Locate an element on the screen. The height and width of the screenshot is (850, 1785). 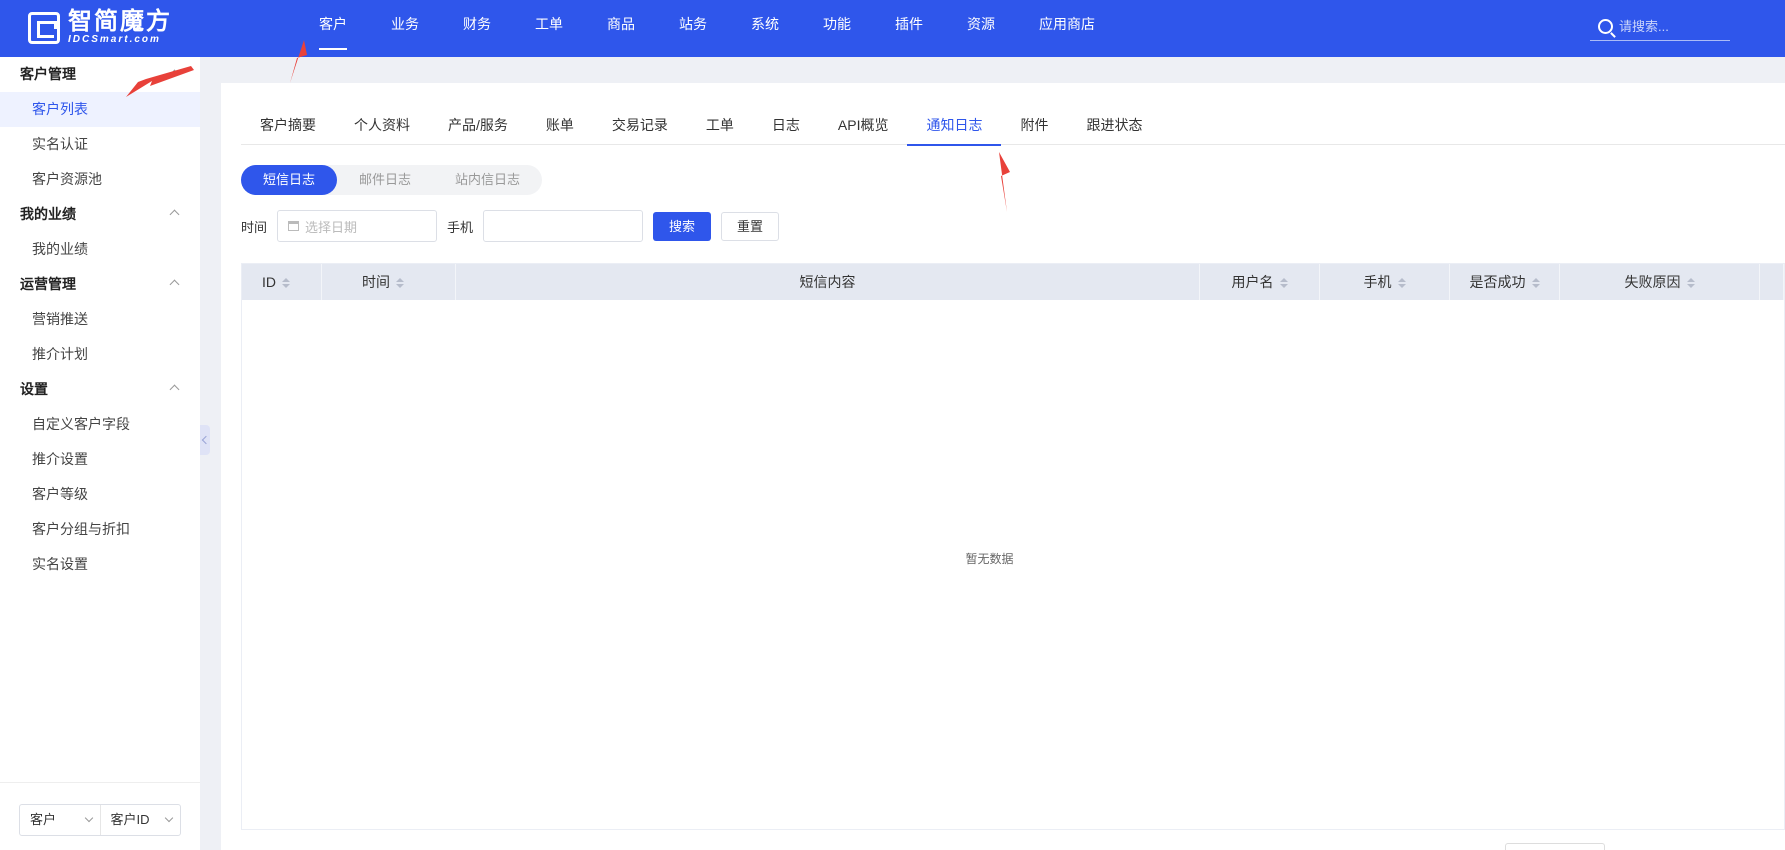
search-field-value: 客户ID is located at coordinates (130, 819).